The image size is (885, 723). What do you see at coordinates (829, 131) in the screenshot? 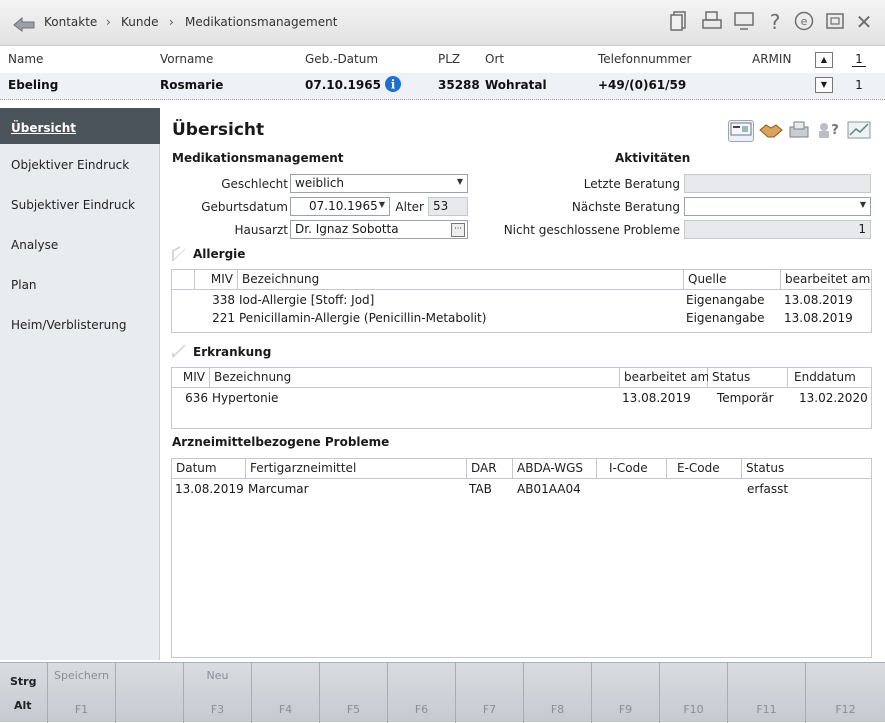
I see `users-help-icon: ?` at bounding box center [829, 131].